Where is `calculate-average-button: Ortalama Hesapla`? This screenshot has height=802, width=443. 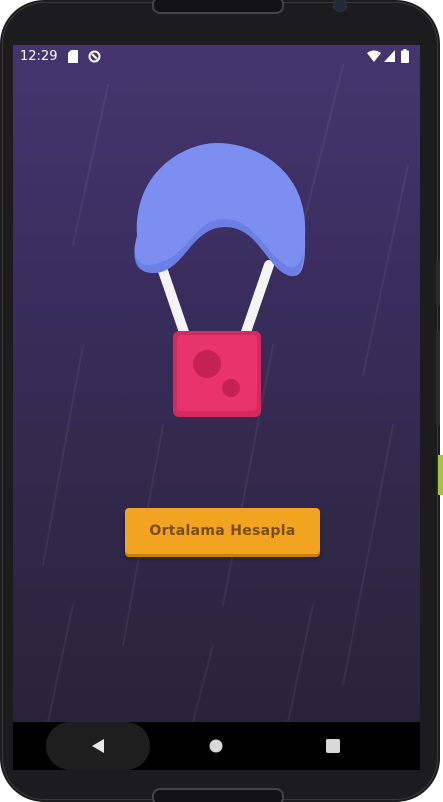 calculate-average-button: Ortalama Hesapla is located at coordinates (222, 531).